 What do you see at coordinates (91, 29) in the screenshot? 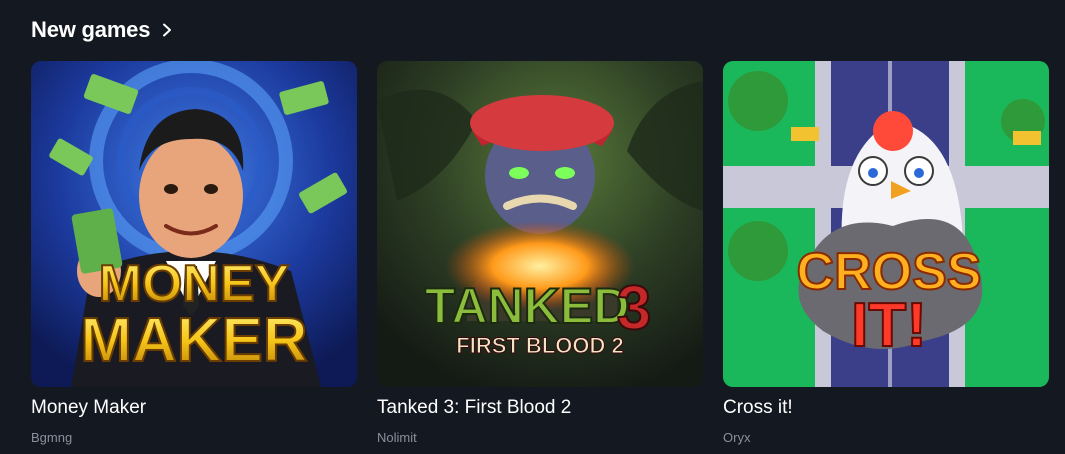
I see `section-title: New games` at bounding box center [91, 29].